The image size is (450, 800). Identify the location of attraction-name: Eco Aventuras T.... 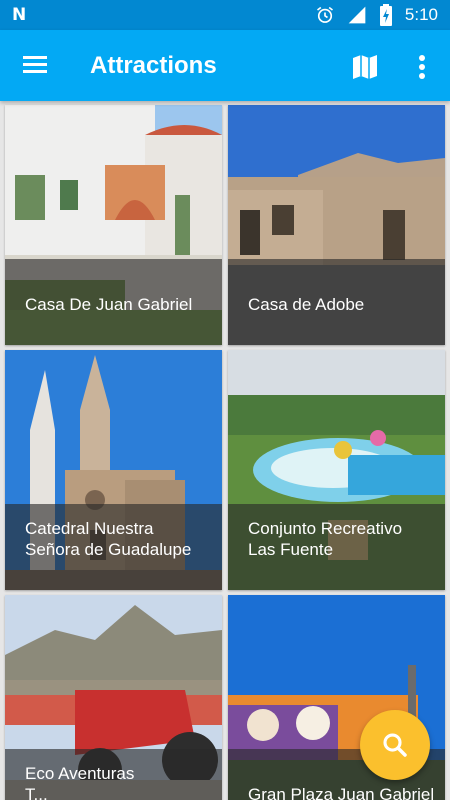
(80, 782).